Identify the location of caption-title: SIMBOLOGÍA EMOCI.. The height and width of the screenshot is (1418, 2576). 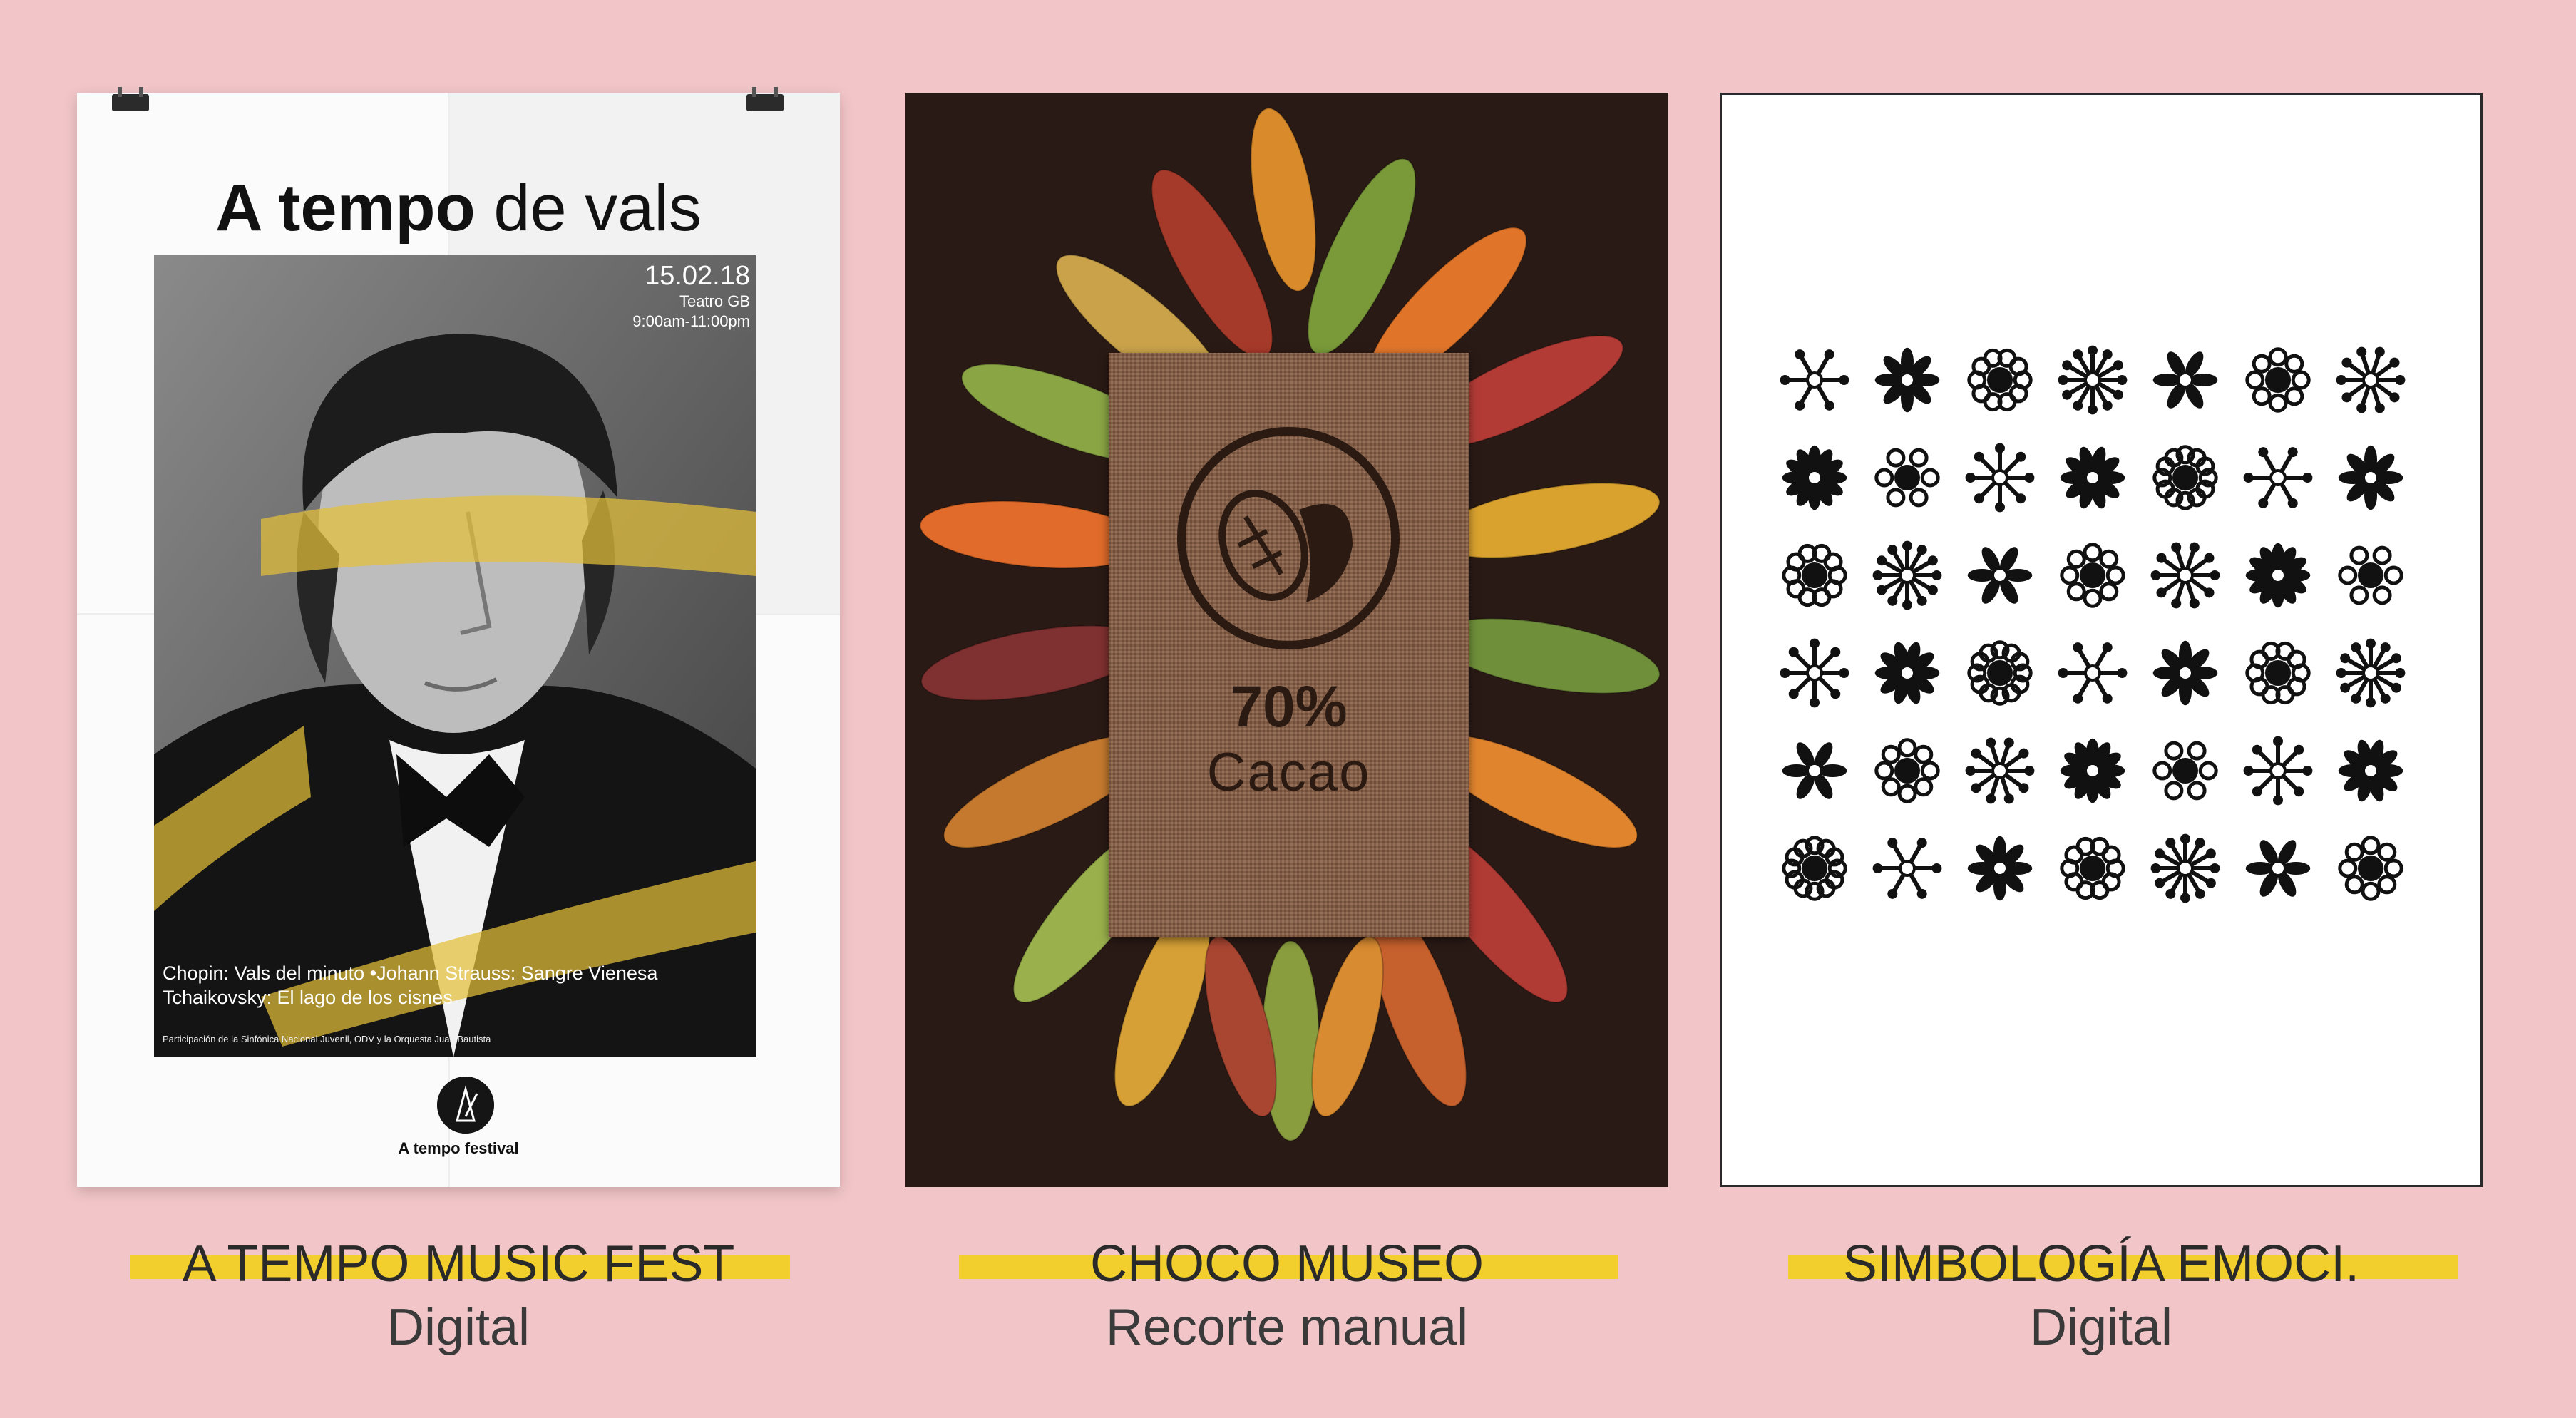
(2101, 1264).